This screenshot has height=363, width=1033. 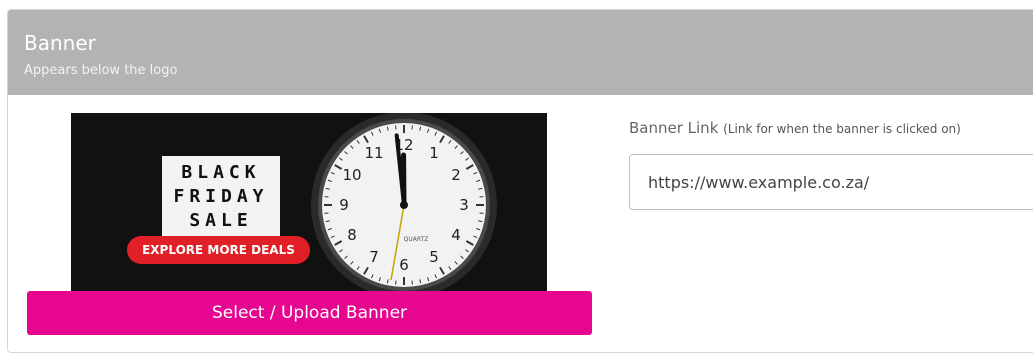 What do you see at coordinates (101, 70) in the screenshot?
I see `panel-subtitle: Appears below the logo` at bounding box center [101, 70].